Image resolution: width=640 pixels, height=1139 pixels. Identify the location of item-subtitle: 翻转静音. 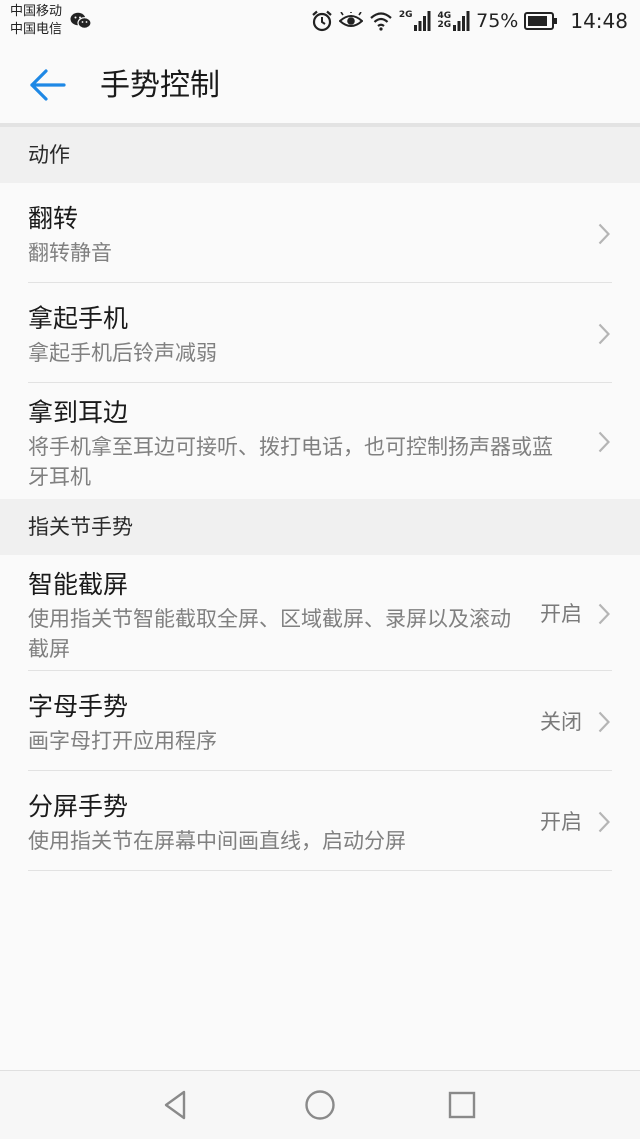
(70, 253).